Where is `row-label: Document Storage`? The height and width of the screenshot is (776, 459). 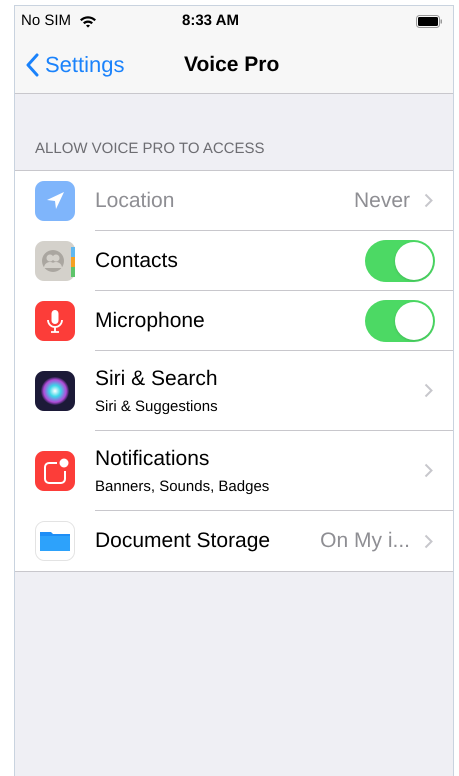 row-label: Document Storage is located at coordinates (183, 541).